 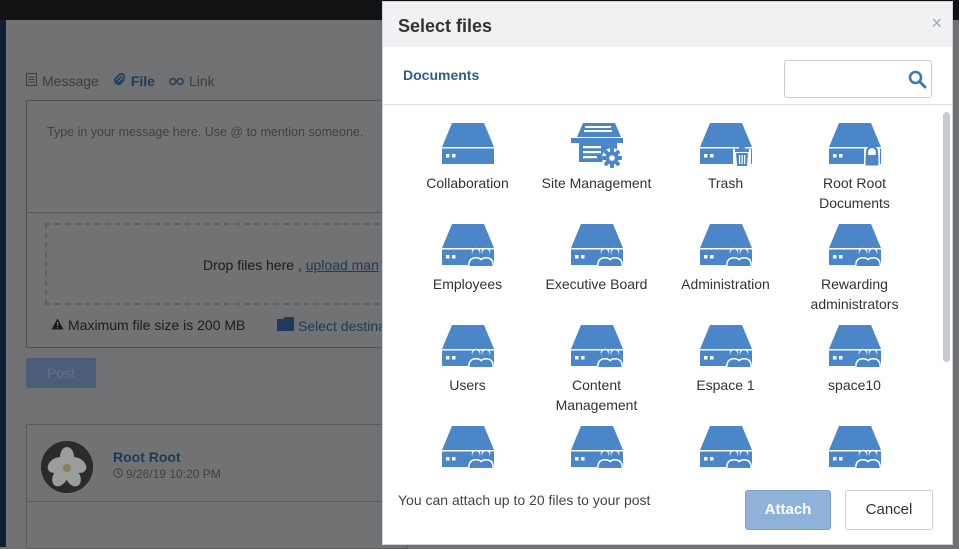 What do you see at coordinates (788, 510) in the screenshot?
I see `attach-button: Attach` at bounding box center [788, 510].